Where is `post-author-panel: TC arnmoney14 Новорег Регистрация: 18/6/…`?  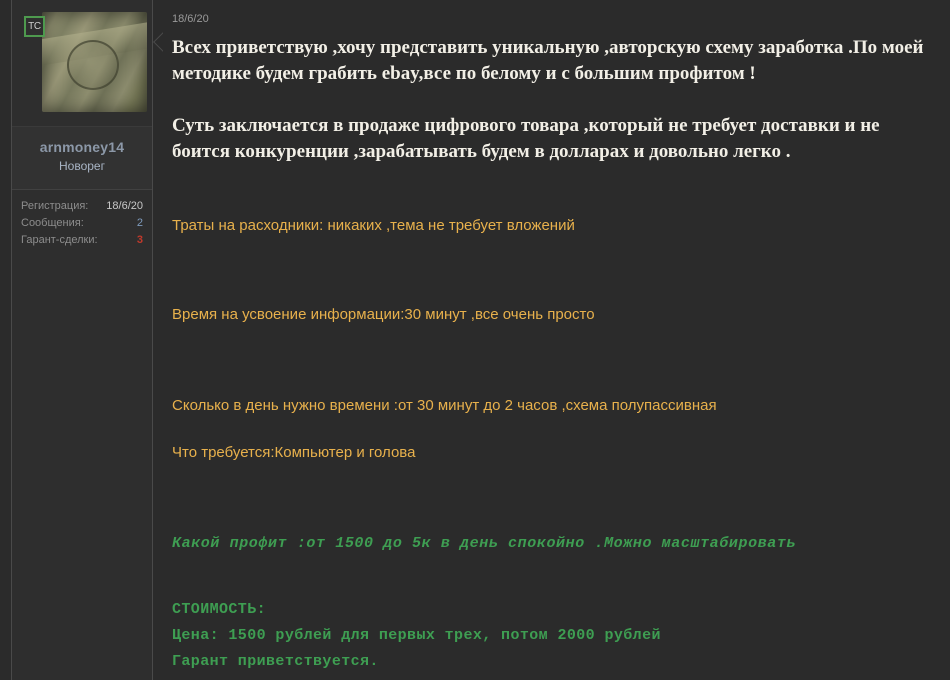
post-author-panel: TC arnmoney14 Новорег Регистрация: 18/6/… is located at coordinates (82, 340).